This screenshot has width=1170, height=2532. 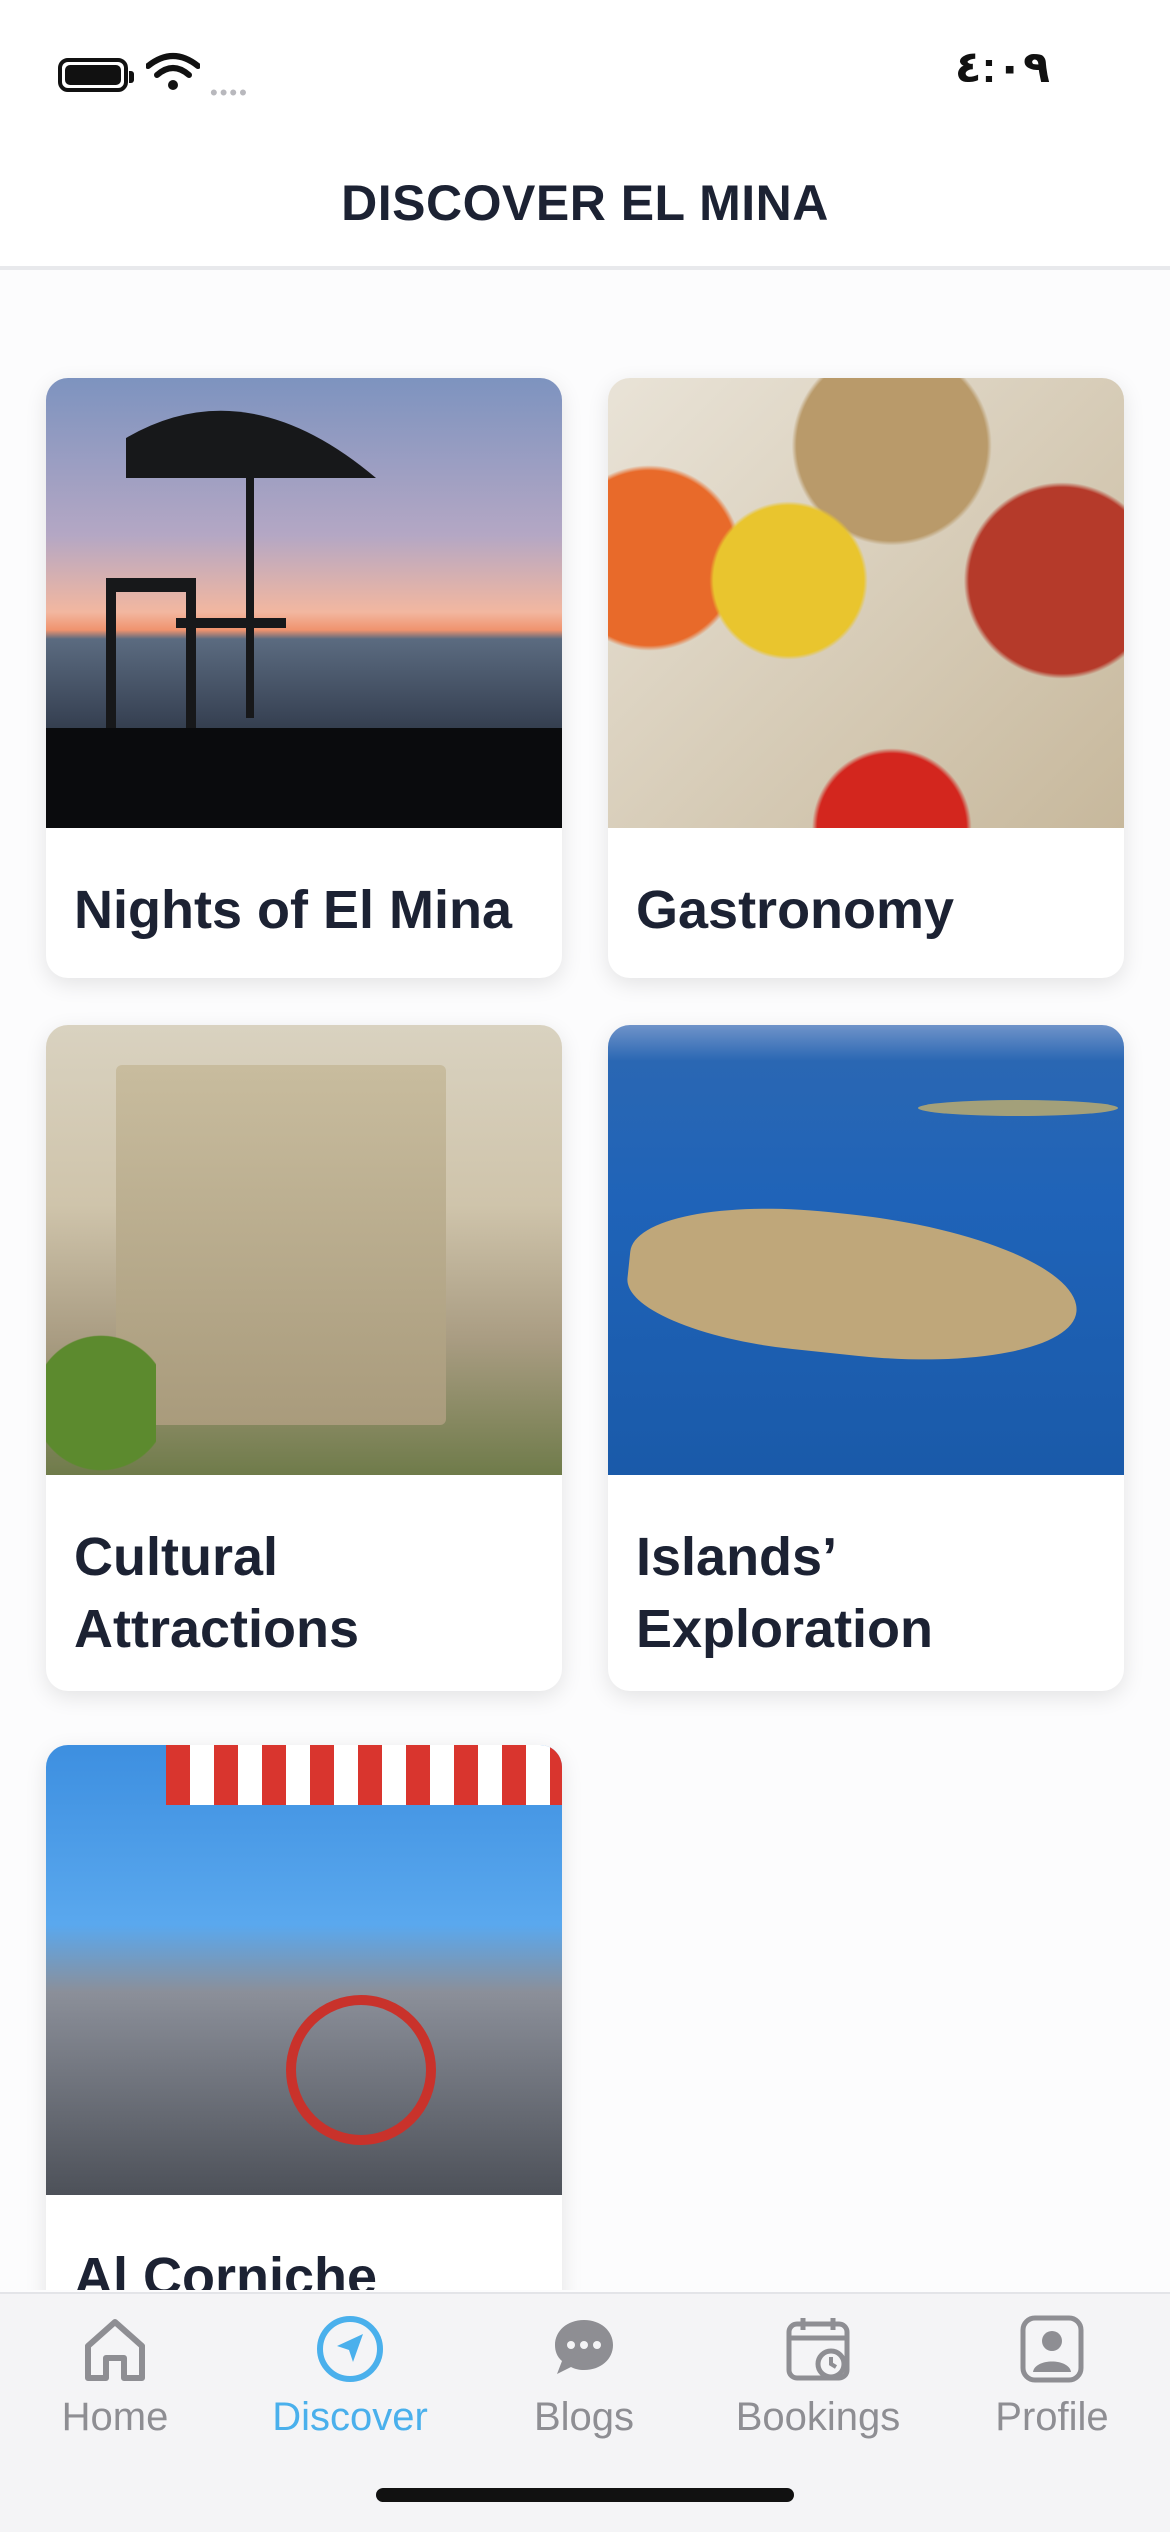 I want to click on category-card-corniche: Al Corniche, so click(x=304, y=2017).